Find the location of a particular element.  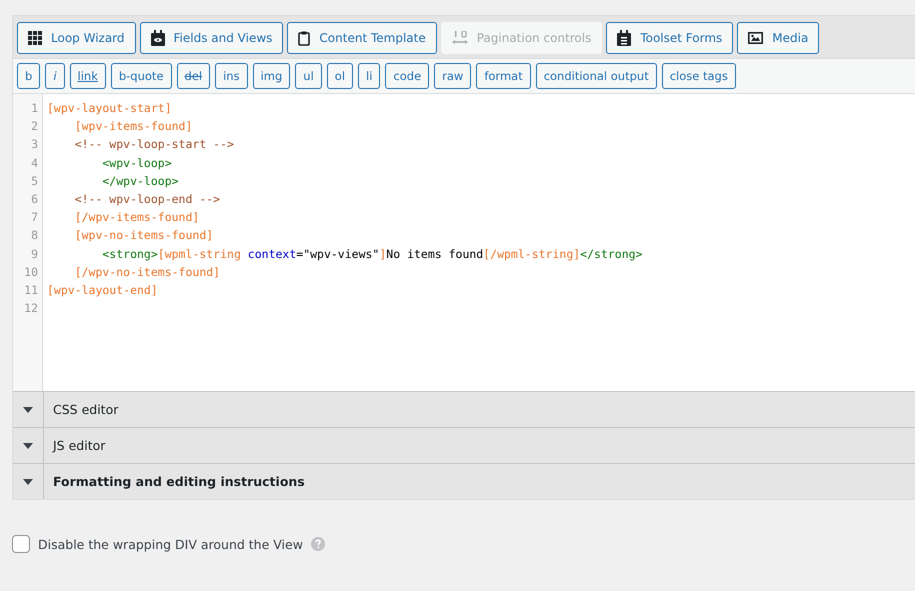

toolbar-button: Loop Wizard is located at coordinates (76, 38).